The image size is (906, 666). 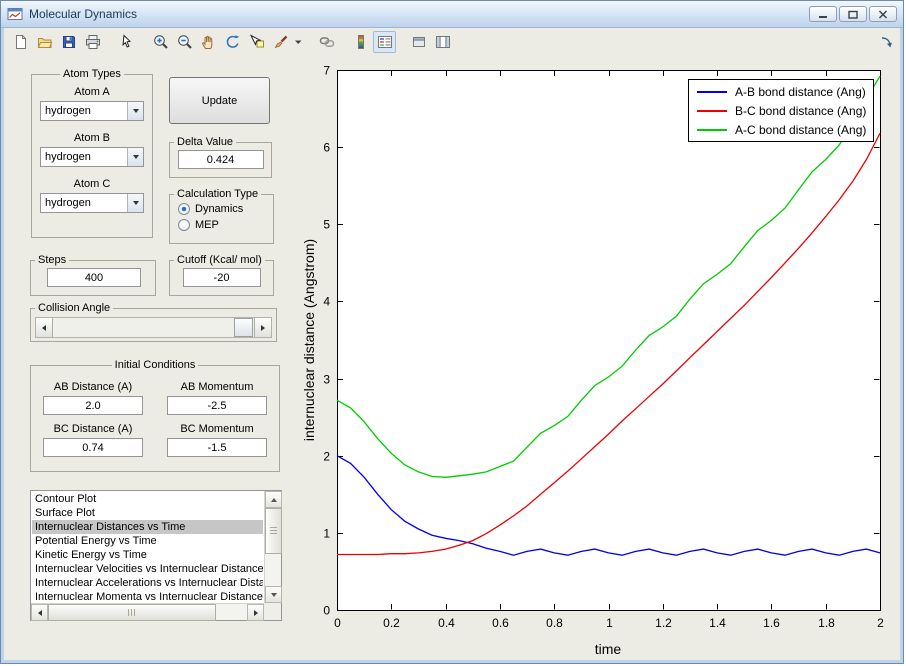 What do you see at coordinates (39, 612) in the screenshot?
I see `scroll-left-button` at bounding box center [39, 612].